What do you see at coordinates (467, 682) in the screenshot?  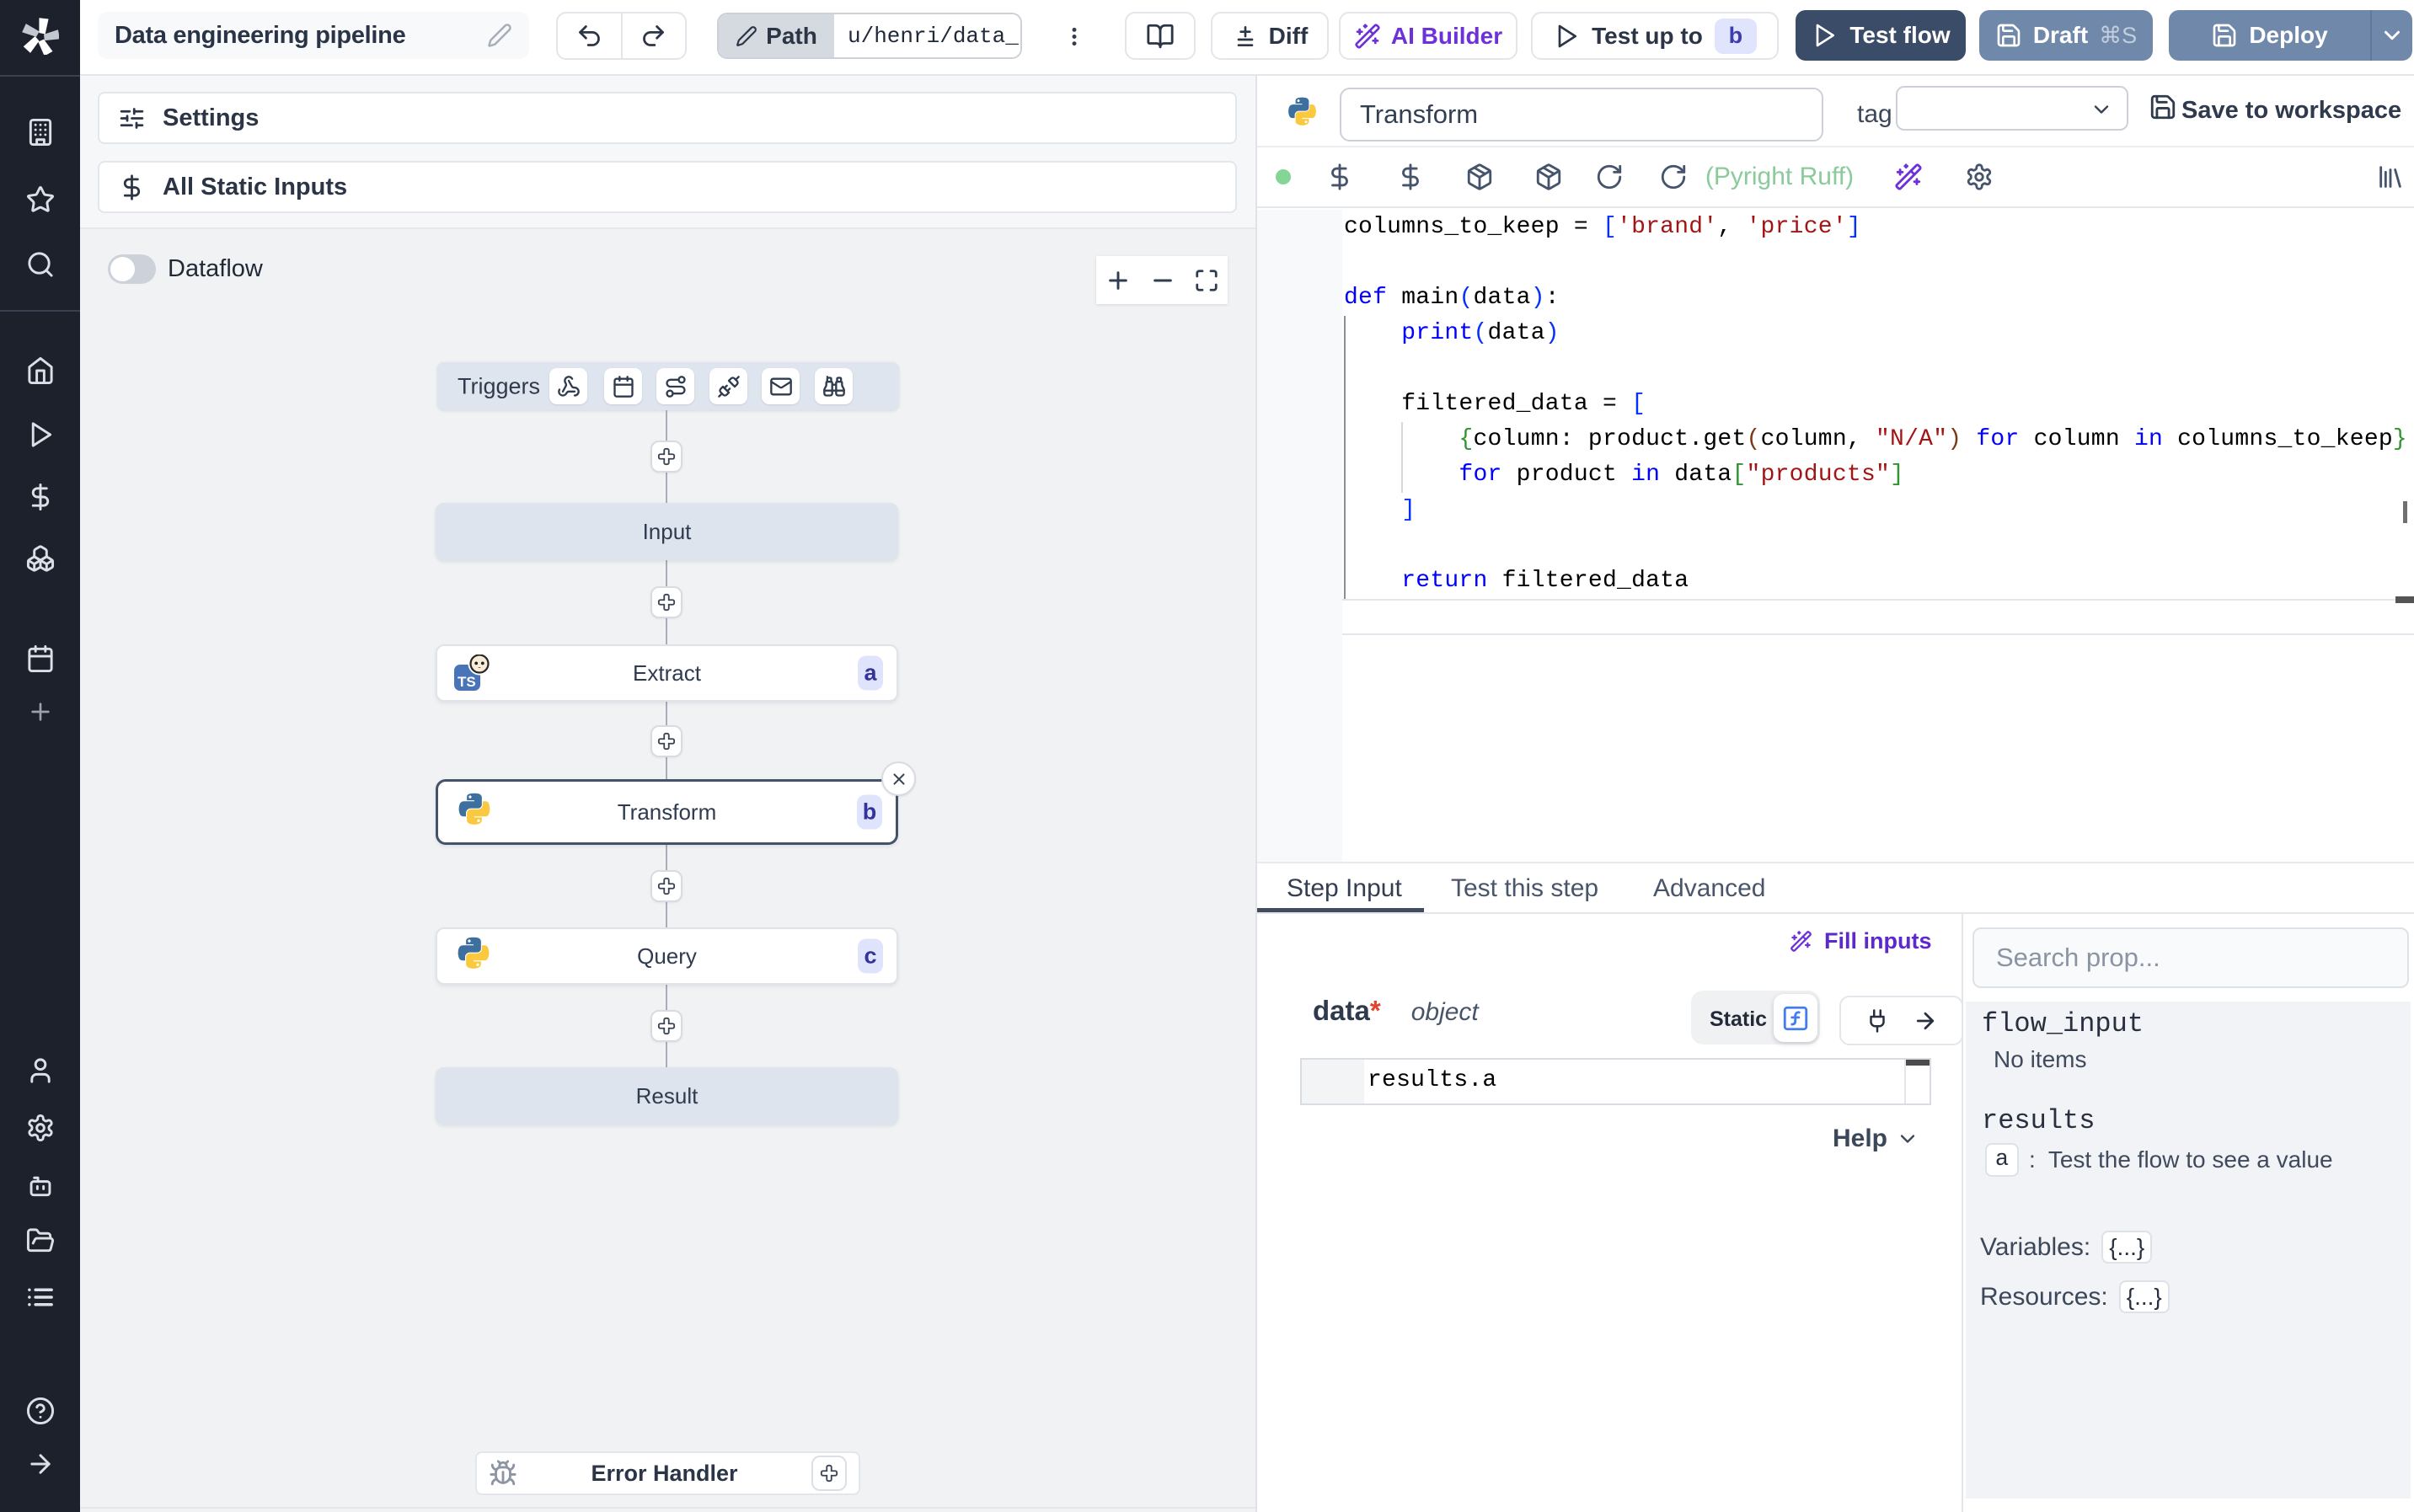 I see `svg-text: TS` at bounding box center [467, 682].